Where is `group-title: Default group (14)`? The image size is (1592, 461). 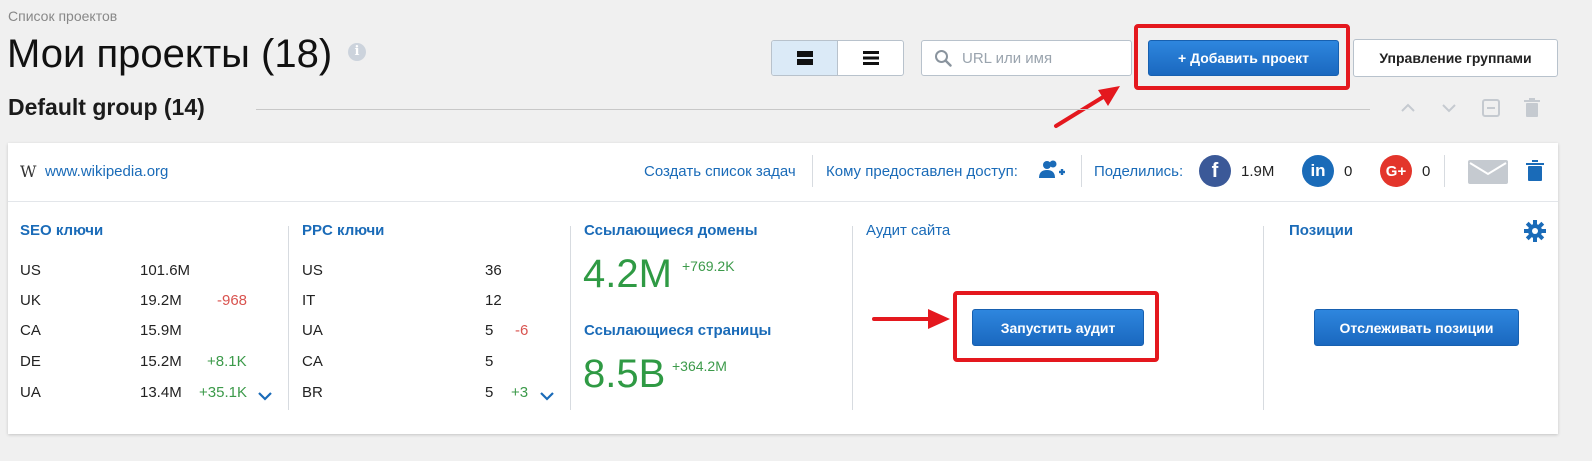 group-title: Default group (14) is located at coordinates (106, 107).